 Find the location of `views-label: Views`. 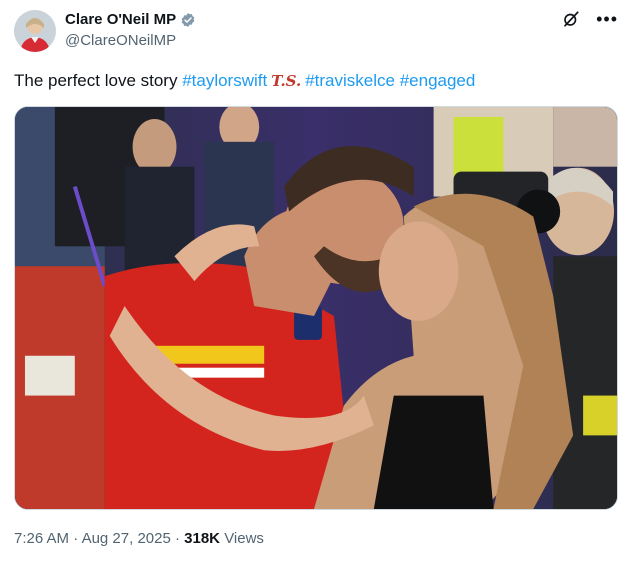

views-label: Views is located at coordinates (244, 538).